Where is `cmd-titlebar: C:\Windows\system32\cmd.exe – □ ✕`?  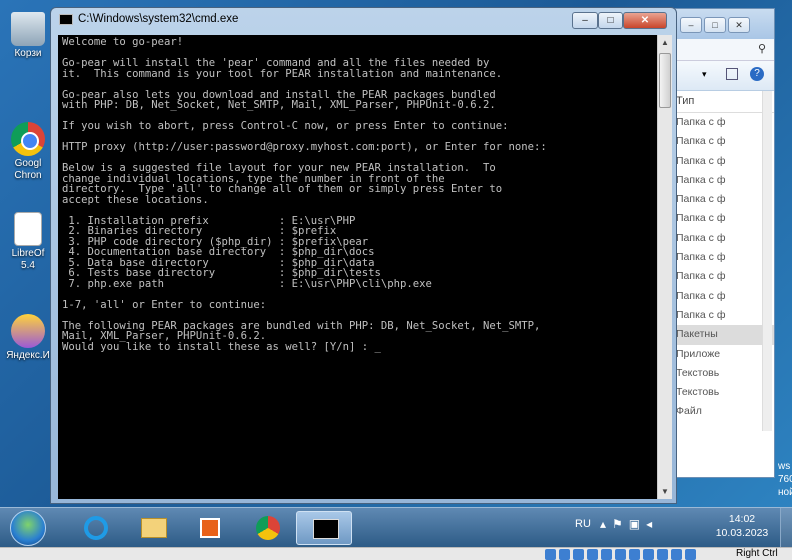
cmd-titlebar: C:\Windows\system32\cmd.exe – □ ✕ is located at coordinates (363, 20).